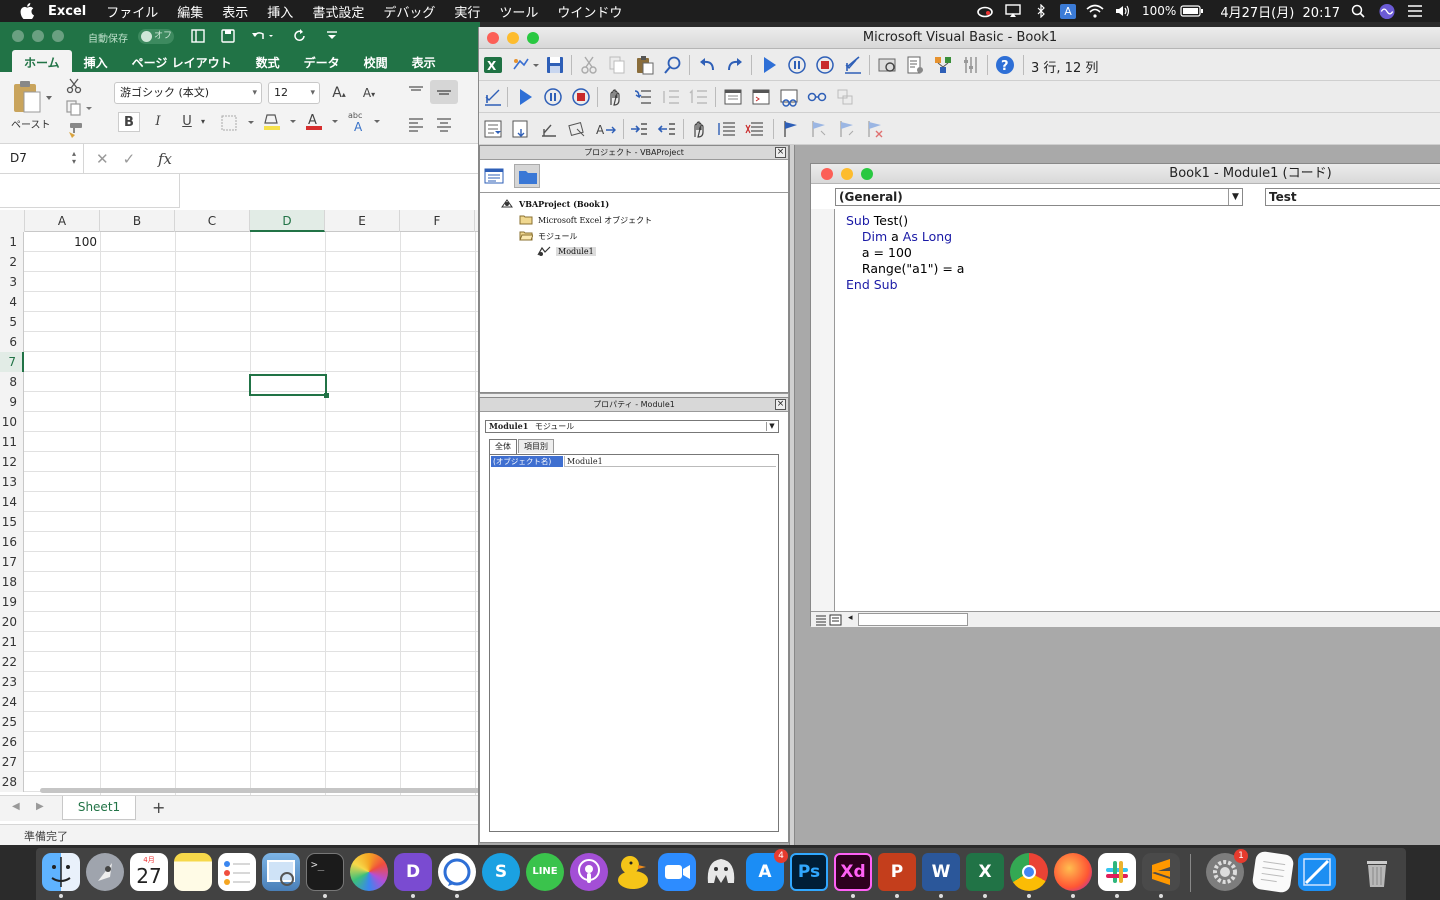 The width and height of the screenshot is (1440, 900). I want to click on row-header: 17, so click(12, 562).